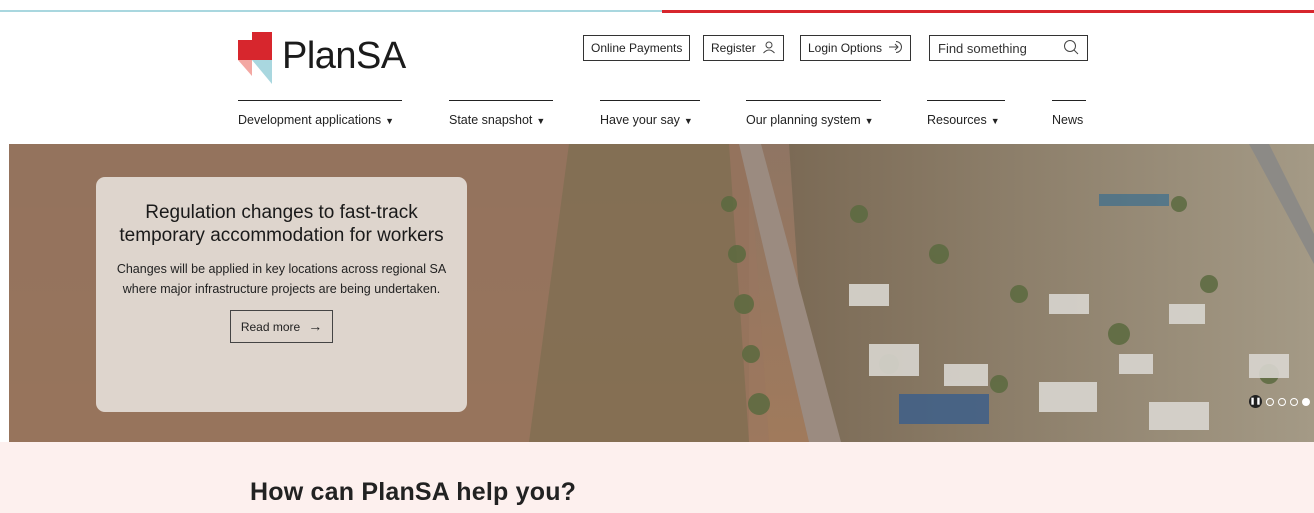 The height and width of the screenshot is (513, 1314). What do you see at coordinates (733, 48) in the screenshot?
I see `register-label: Register` at bounding box center [733, 48].